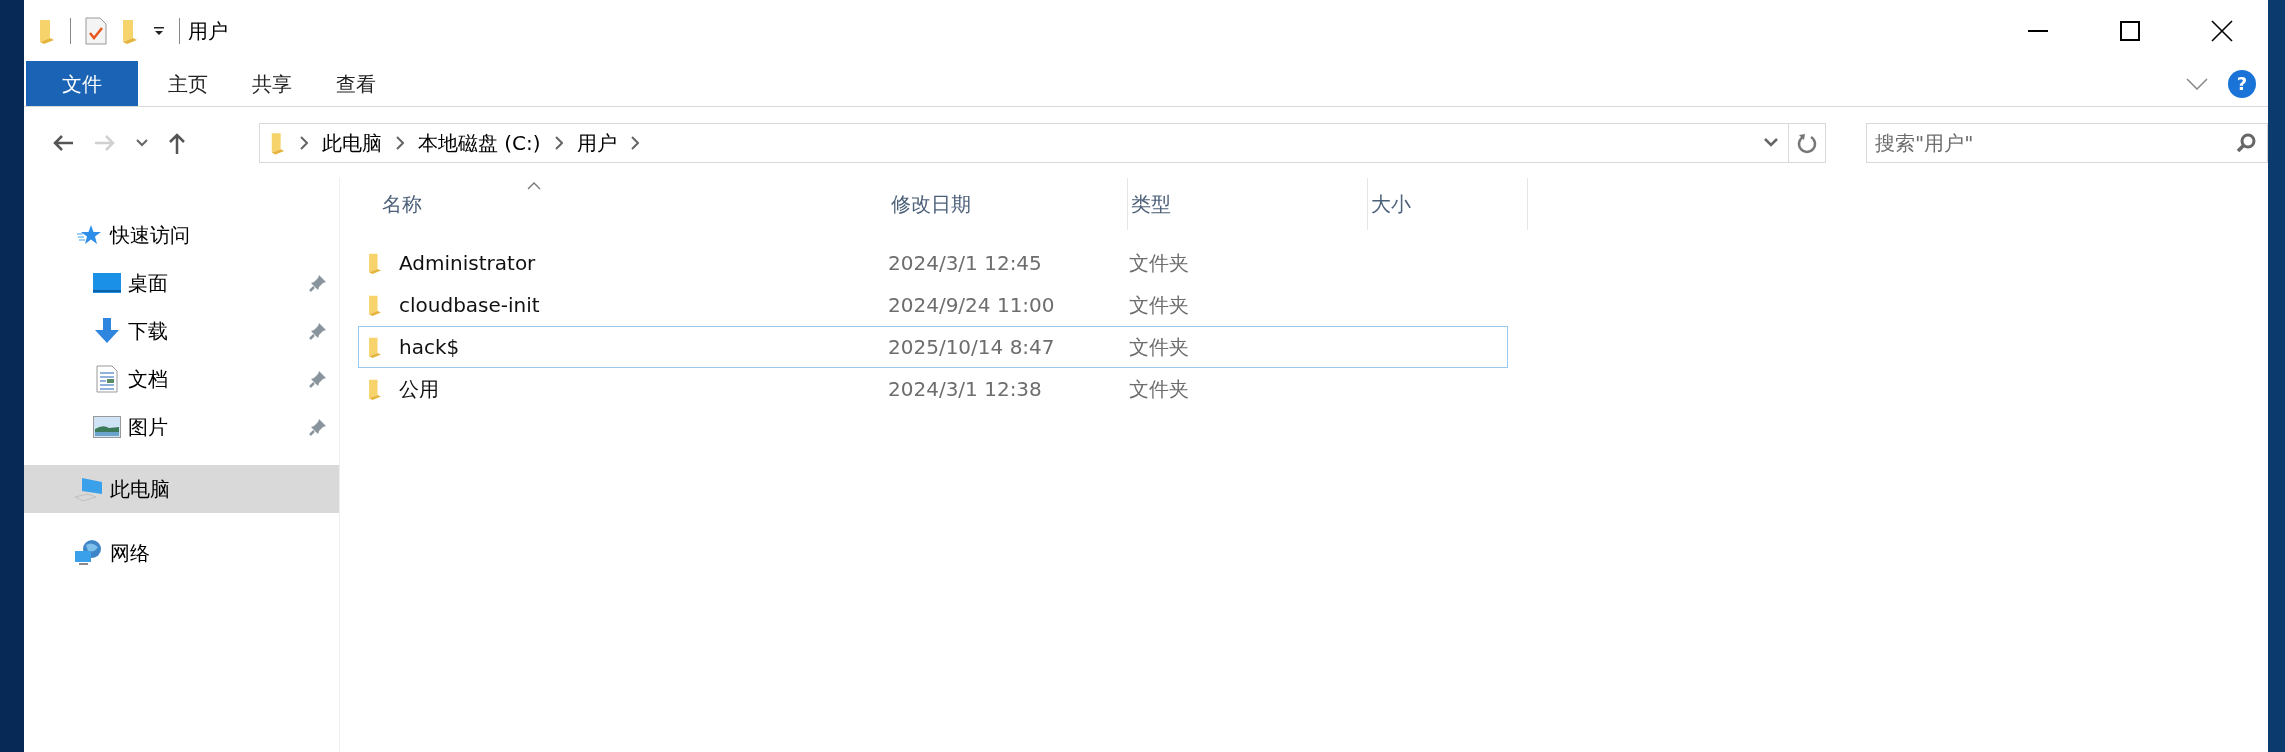 The image size is (2285, 752). I want to click on file-tab: 文件, so click(82, 83).